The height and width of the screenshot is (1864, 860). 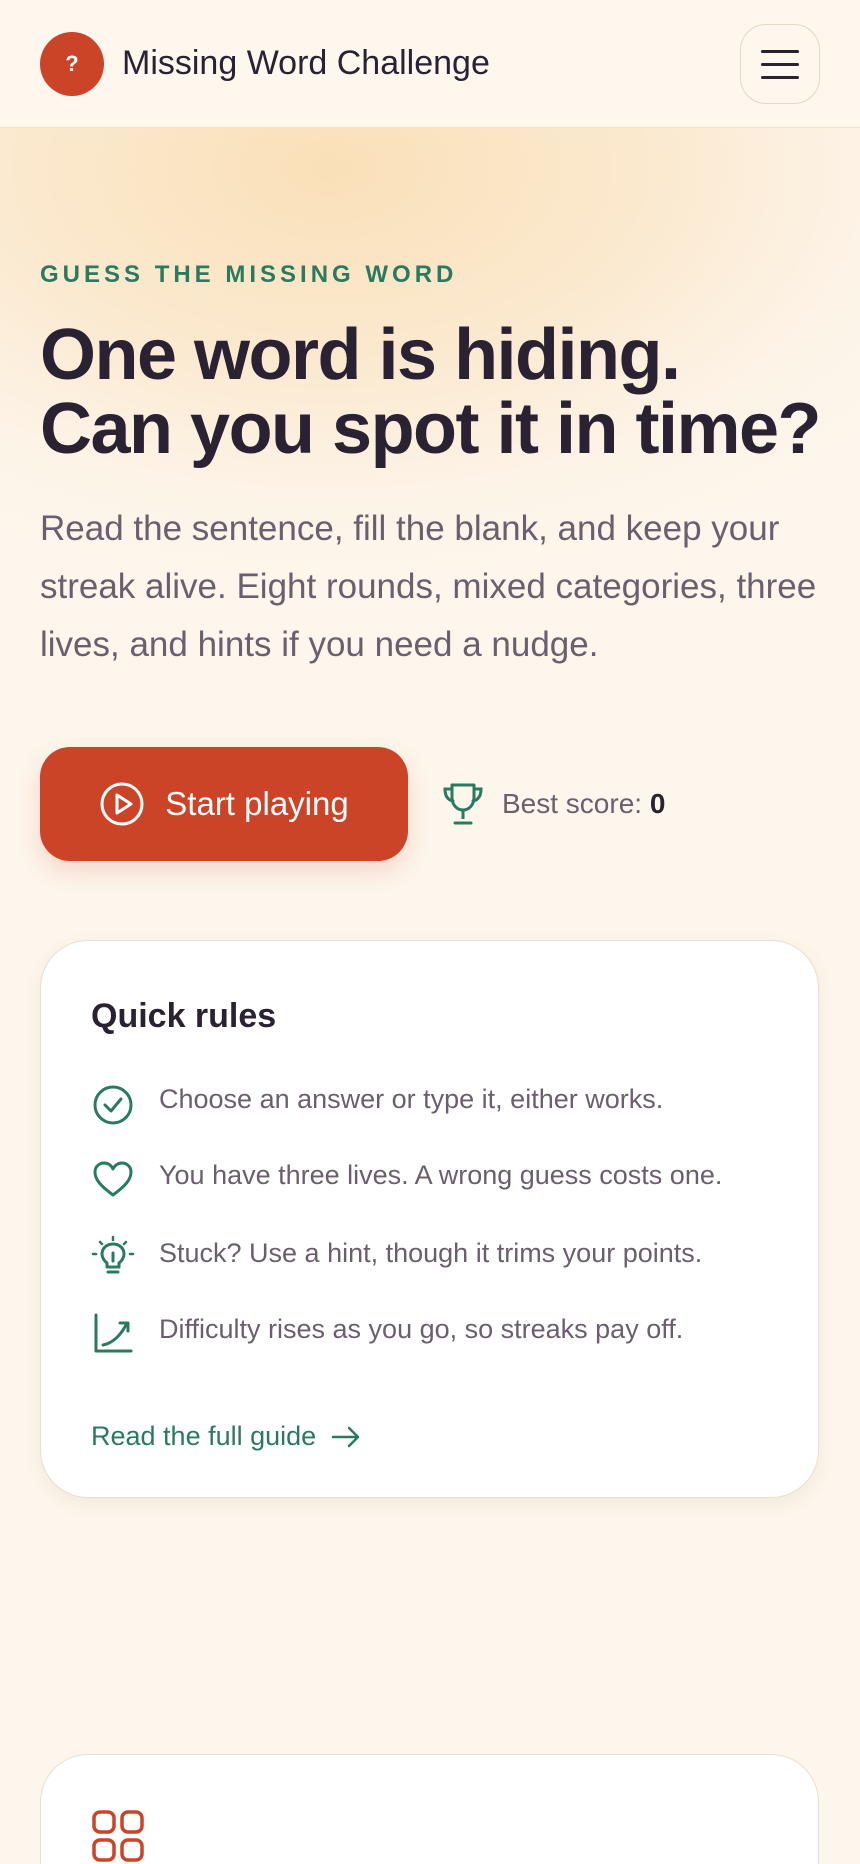 What do you see at coordinates (113, 1254) in the screenshot?
I see `lightbulb-icon` at bounding box center [113, 1254].